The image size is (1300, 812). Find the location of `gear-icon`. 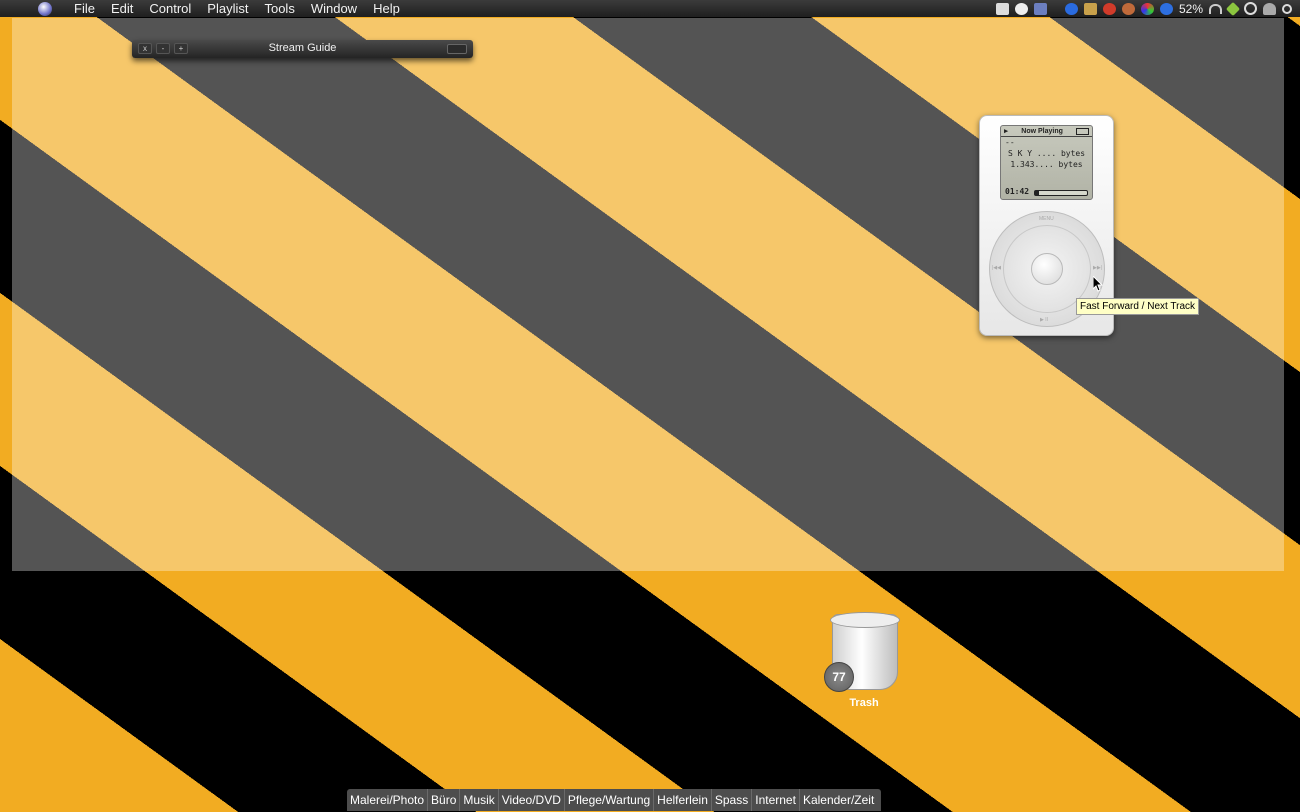

gear-icon is located at coordinates (1128, 8).